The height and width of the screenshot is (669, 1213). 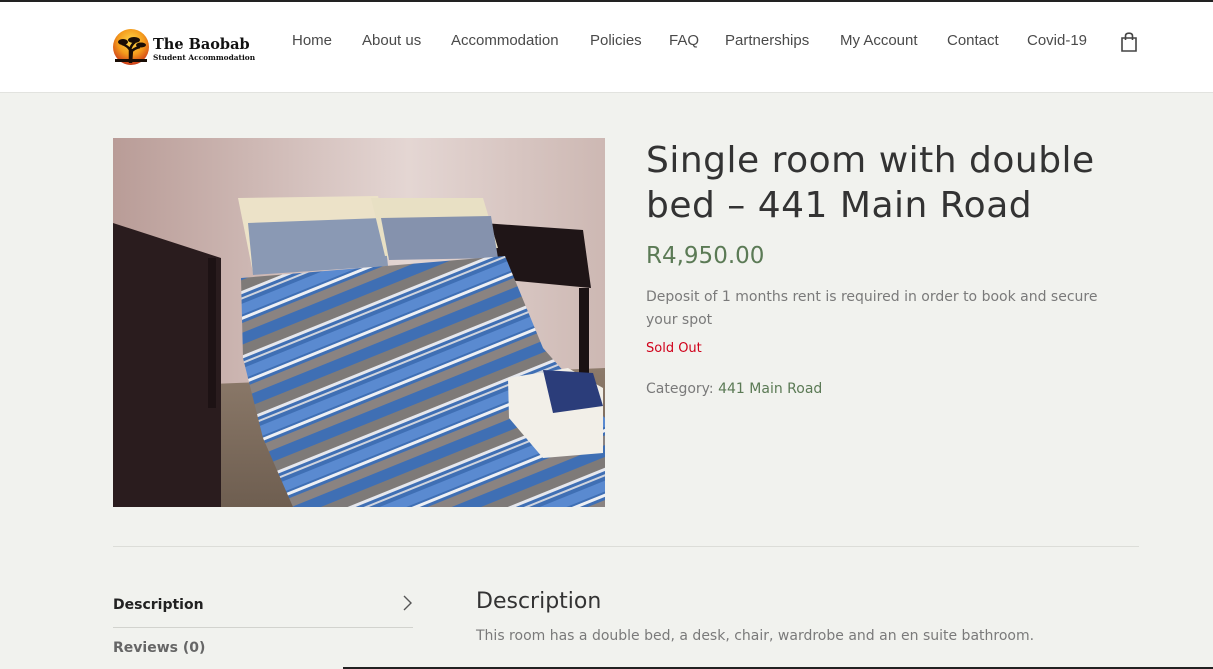 What do you see at coordinates (263, 606) in the screenshot?
I see `tab-description: Description` at bounding box center [263, 606].